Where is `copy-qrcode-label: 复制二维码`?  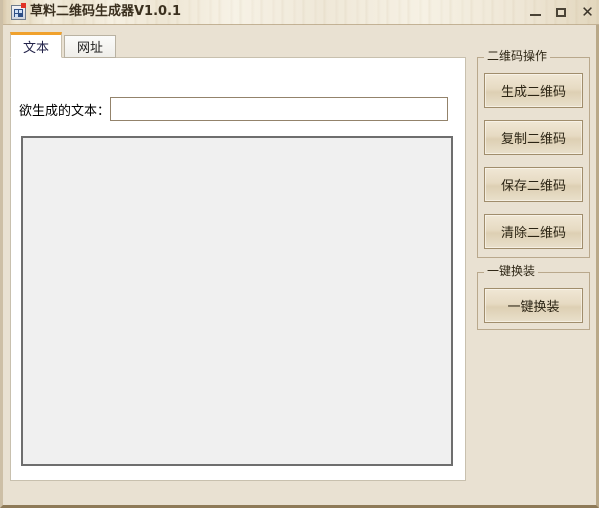 copy-qrcode-label: 复制二维码 is located at coordinates (533, 139).